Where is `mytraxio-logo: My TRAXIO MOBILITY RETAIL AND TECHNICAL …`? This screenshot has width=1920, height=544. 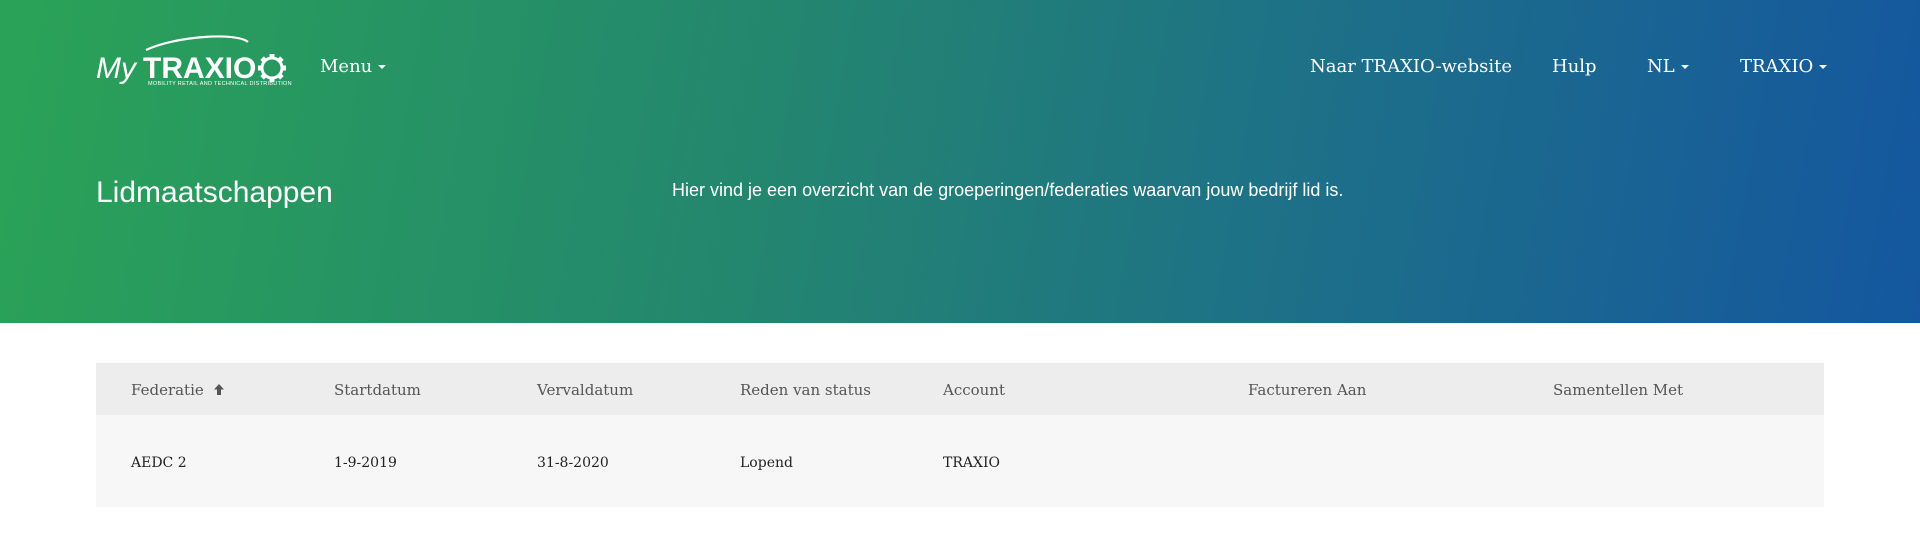 mytraxio-logo: My TRAXIO MOBILITY RETAIL AND TECHNICAL … is located at coordinates (194, 63).